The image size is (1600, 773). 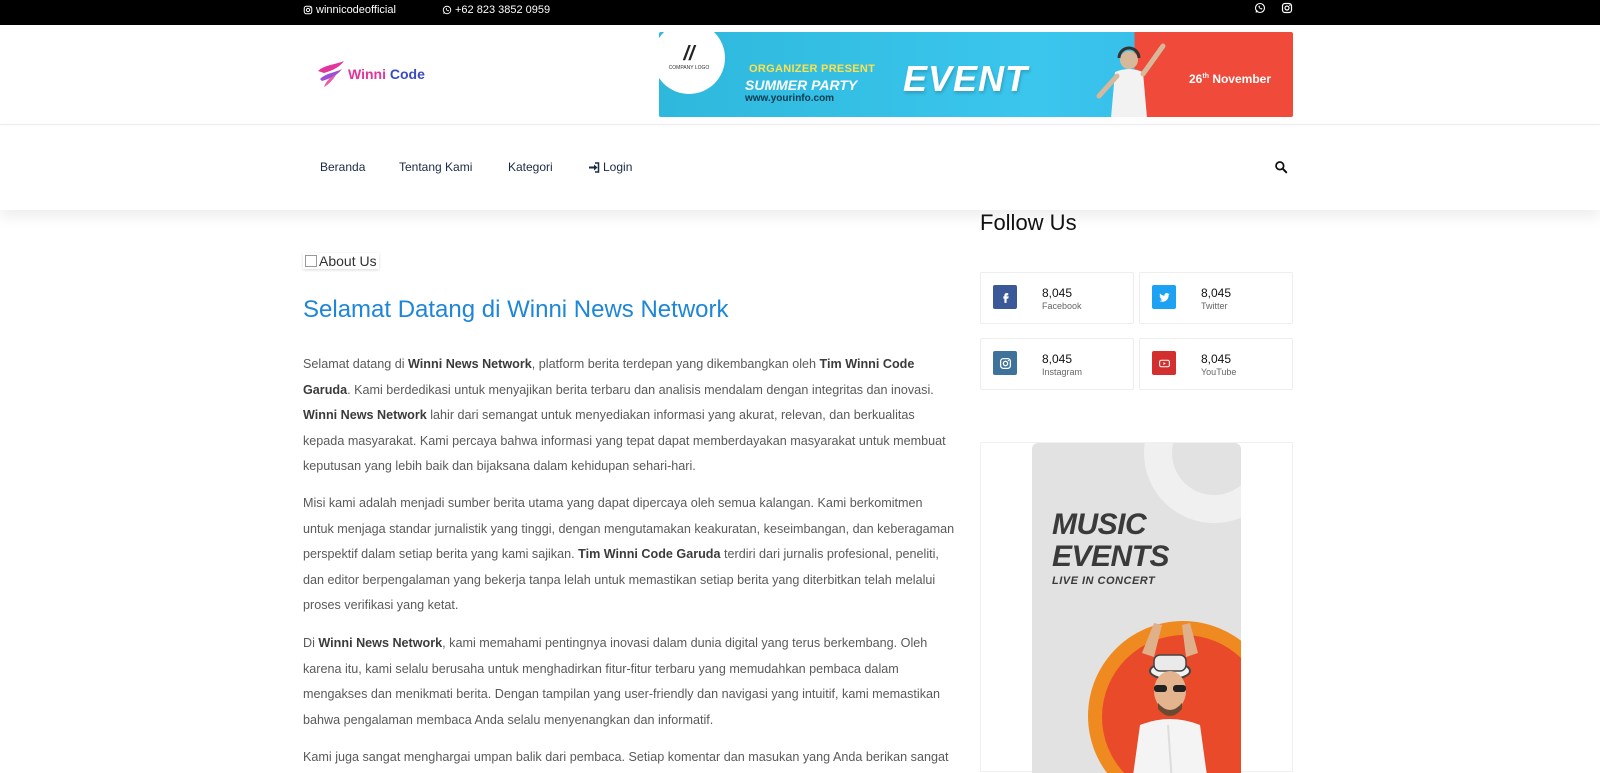 I want to click on nav-item-kategori: Kategori, so click(x=530, y=167).